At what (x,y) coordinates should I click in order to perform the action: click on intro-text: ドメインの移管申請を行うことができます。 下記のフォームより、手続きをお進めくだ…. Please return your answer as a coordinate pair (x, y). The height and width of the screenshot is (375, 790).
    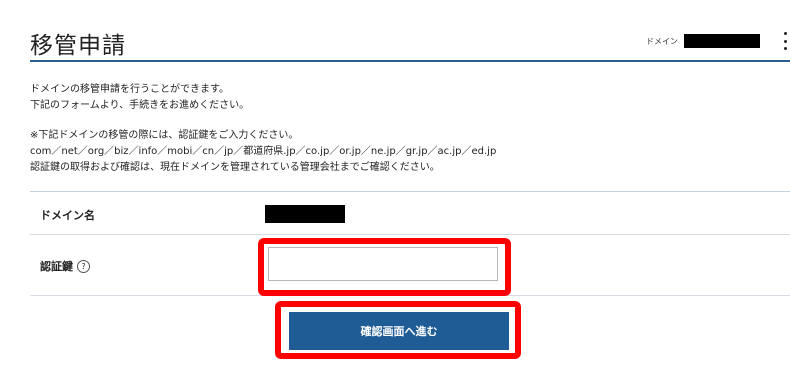
    Looking at the image, I should click on (139, 98).